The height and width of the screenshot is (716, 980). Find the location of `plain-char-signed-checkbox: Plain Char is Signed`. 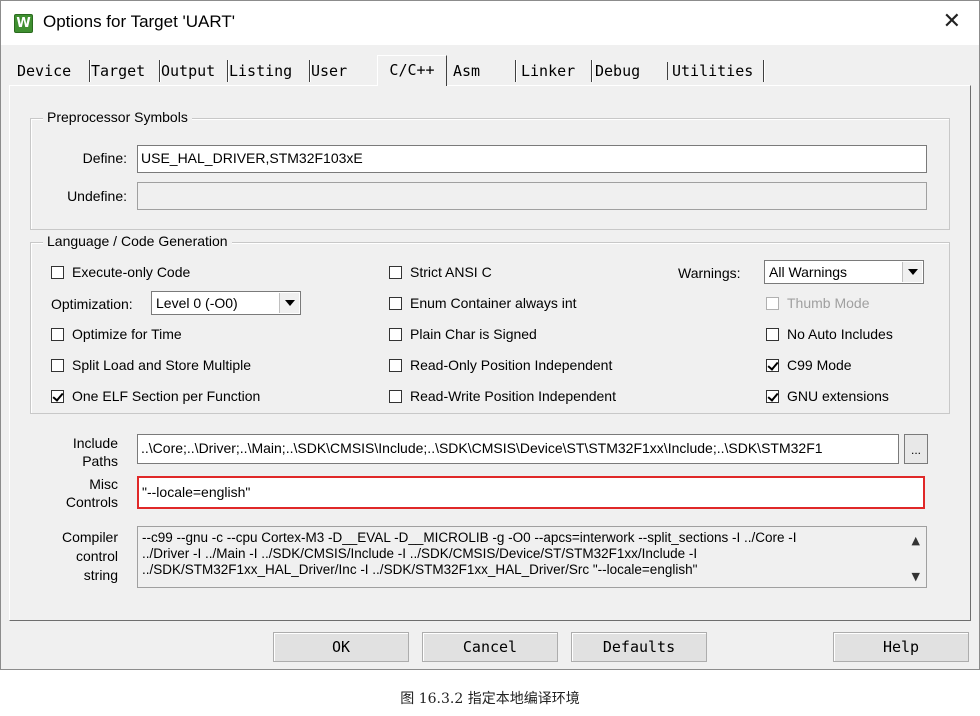

plain-char-signed-checkbox: Plain Char is Signed is located at coordinates (463, 335).